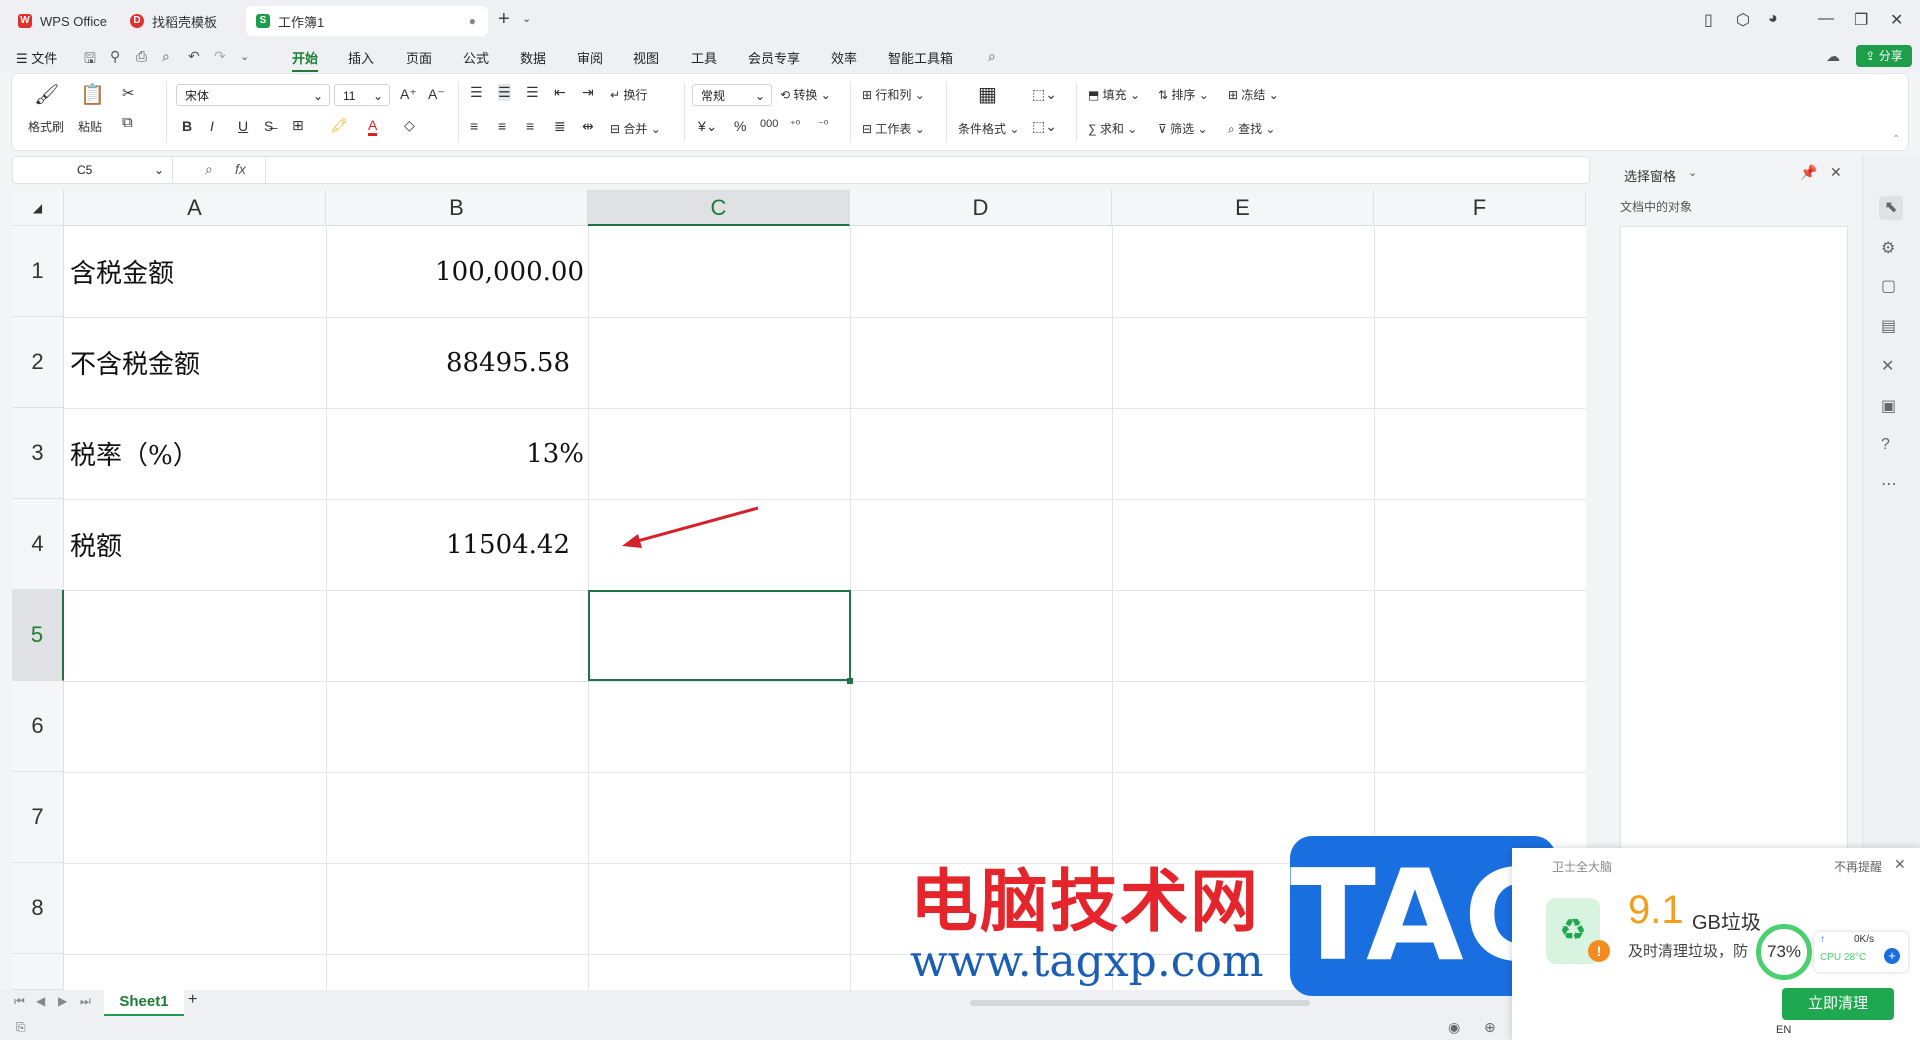 This screenshot has height=1040, width=1920. Describe the element at coordinates (530, 126) in the screenshot. I see `align-right-icon: ≡` at that location.